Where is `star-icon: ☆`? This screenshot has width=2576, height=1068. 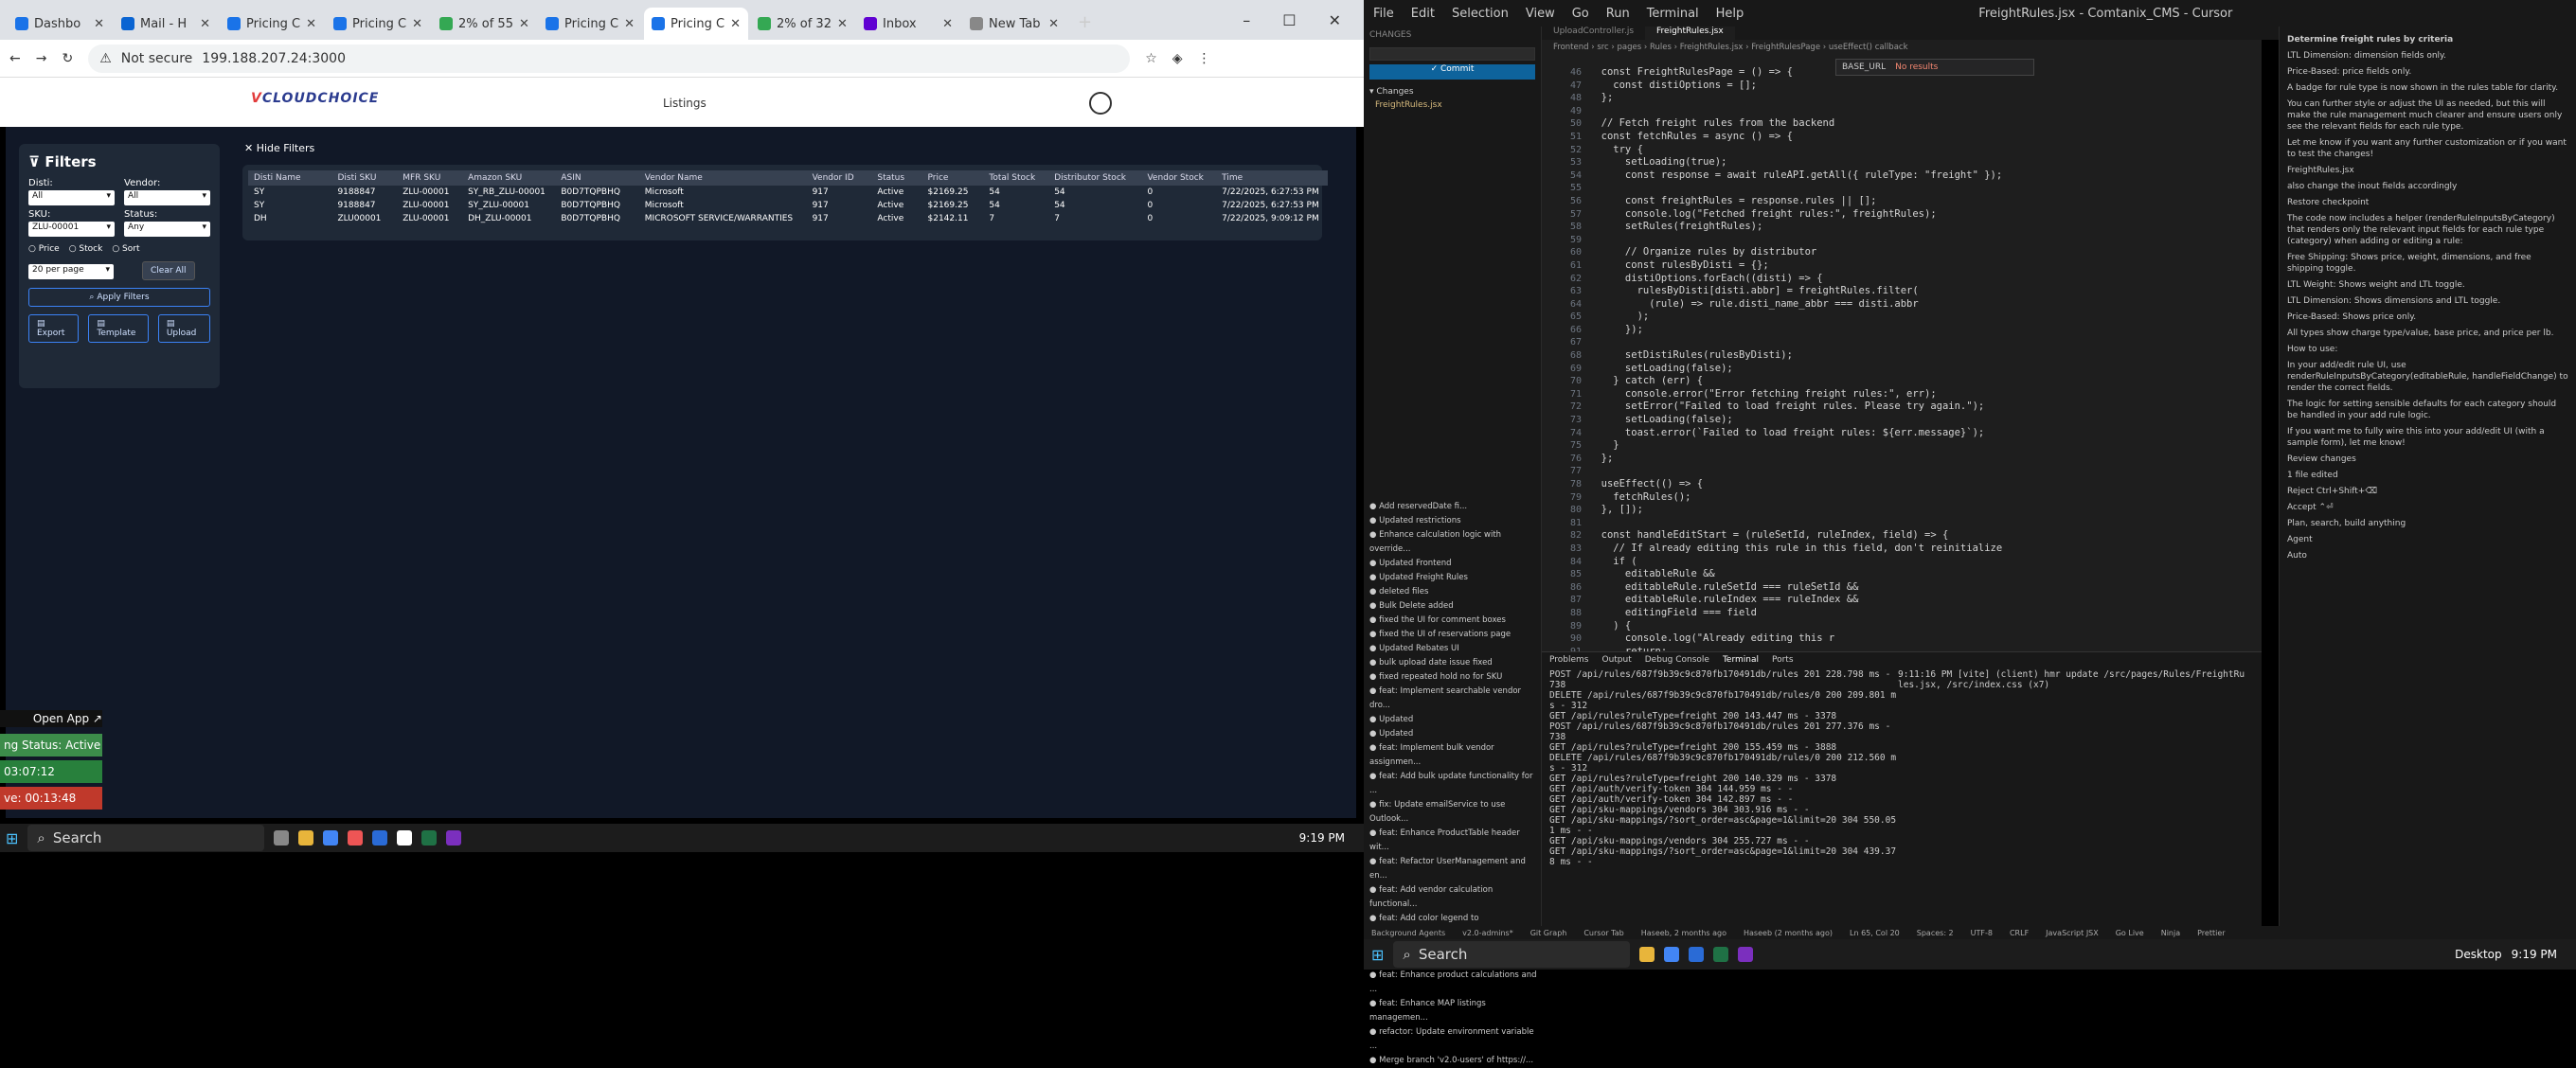
star-icon: ☆ is located at coordinates (1151, 58).